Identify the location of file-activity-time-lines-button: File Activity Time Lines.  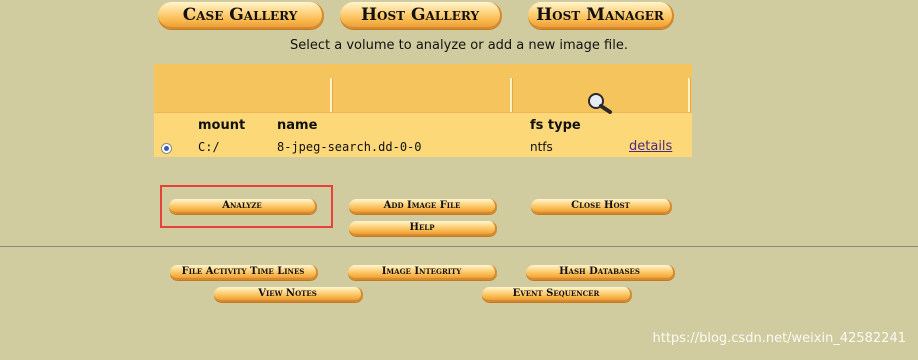
(244, 272).